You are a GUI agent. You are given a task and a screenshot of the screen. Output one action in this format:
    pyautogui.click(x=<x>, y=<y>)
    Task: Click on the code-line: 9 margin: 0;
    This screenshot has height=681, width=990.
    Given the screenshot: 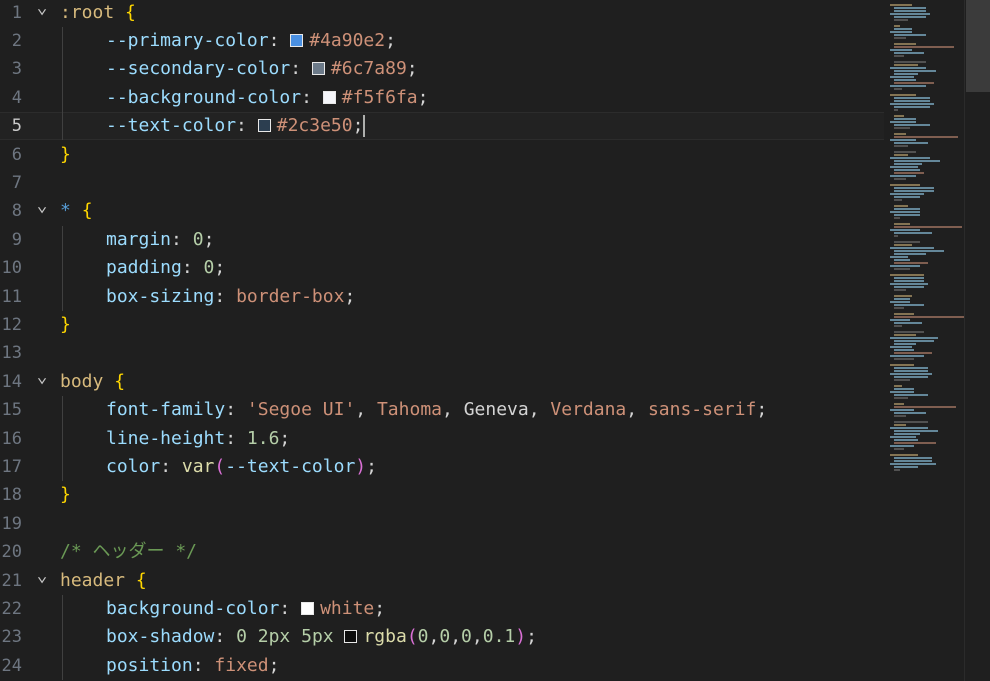 What is the action you would take?
    pyautogui.click(x=442, y=240)
    